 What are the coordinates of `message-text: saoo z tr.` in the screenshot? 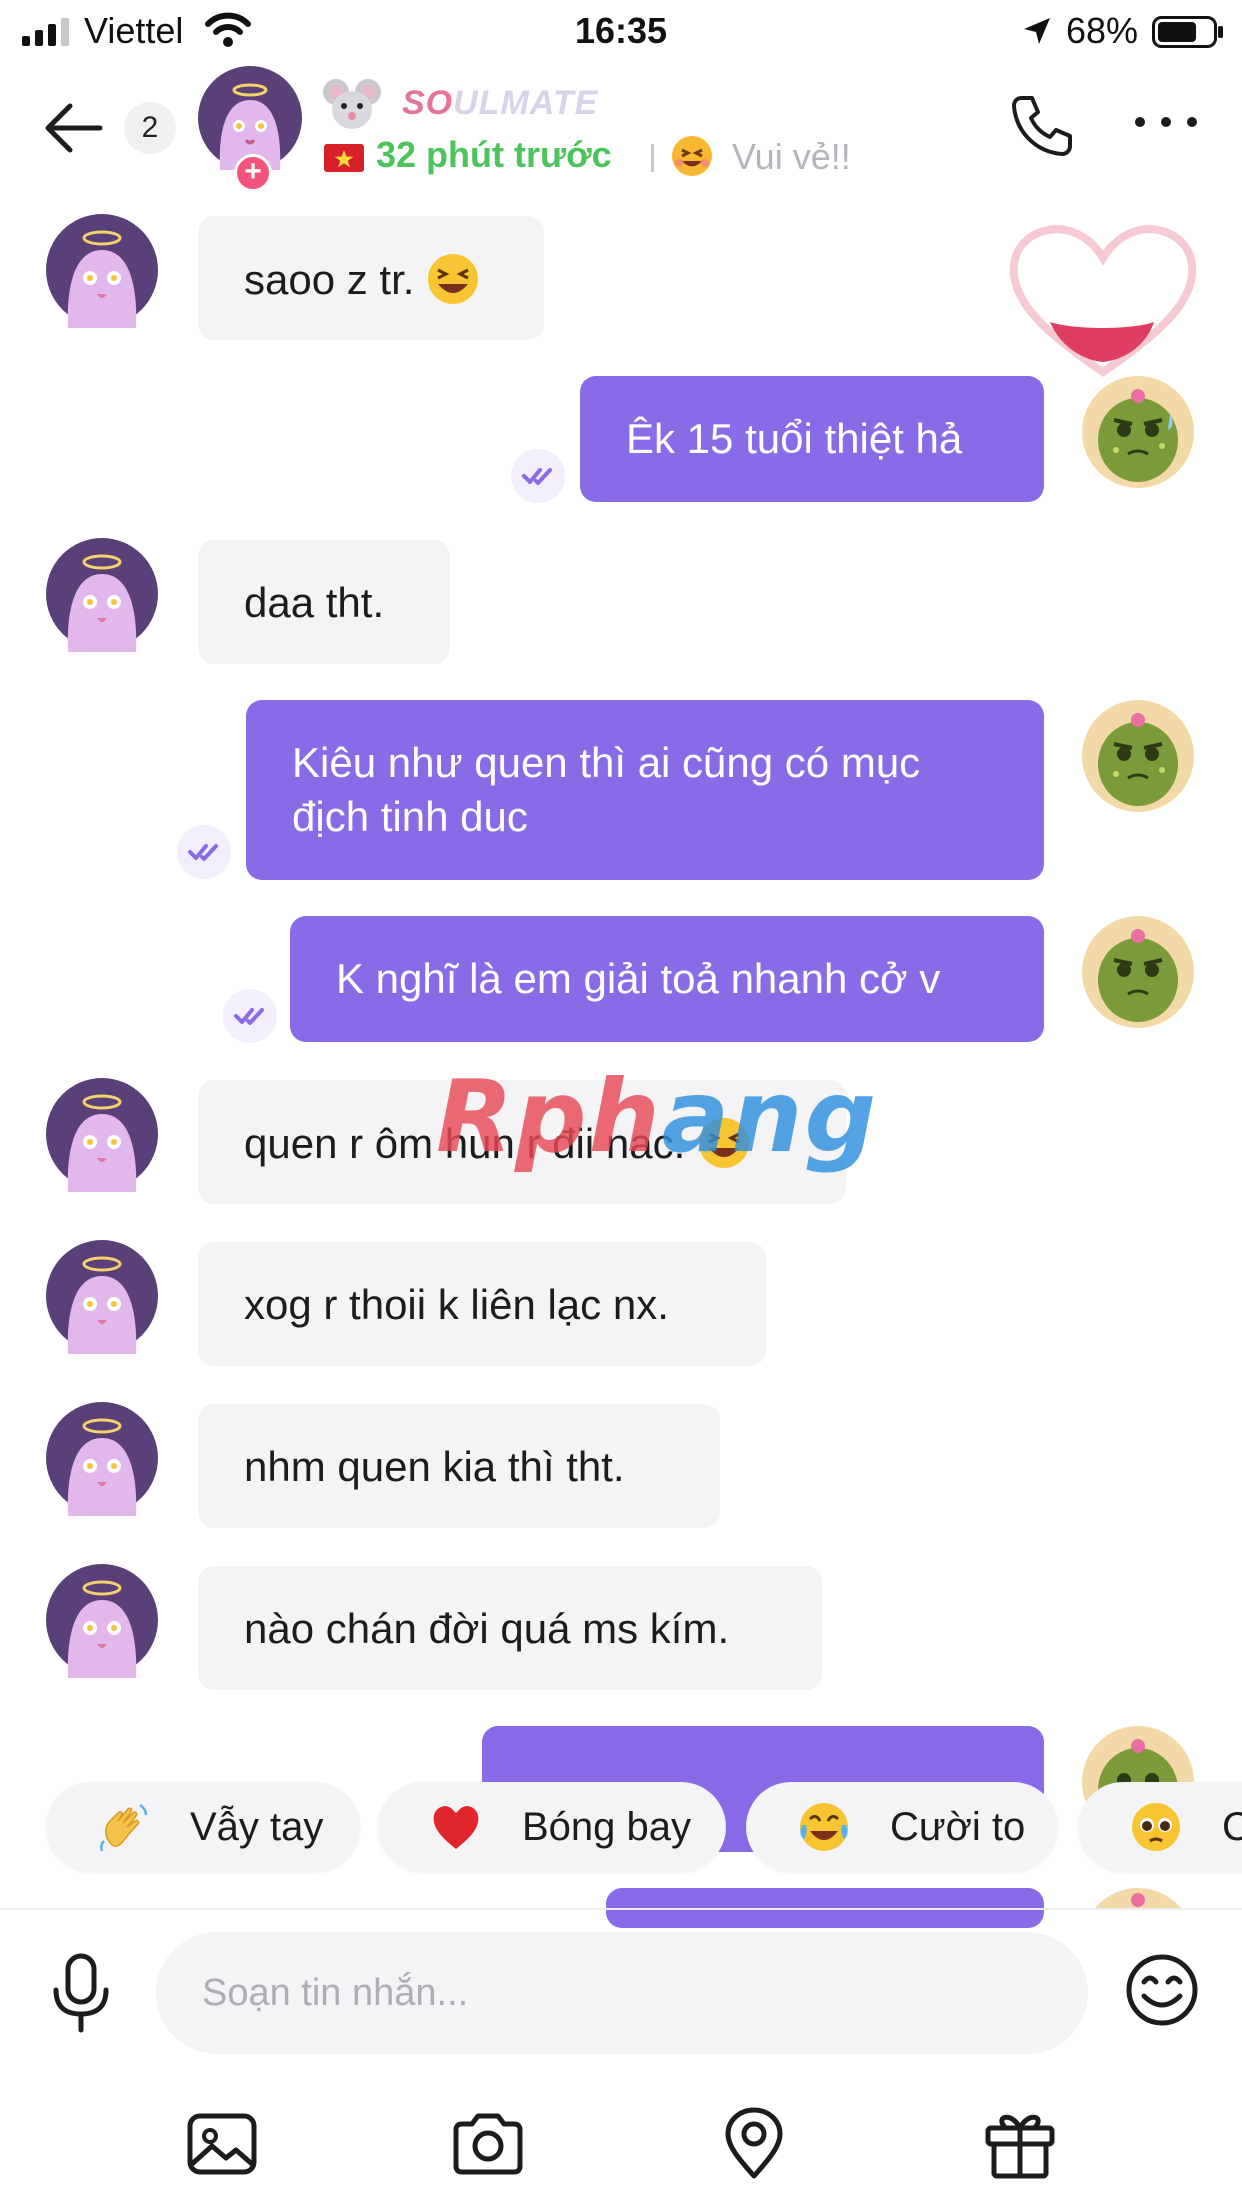 It's located at (329, 279).